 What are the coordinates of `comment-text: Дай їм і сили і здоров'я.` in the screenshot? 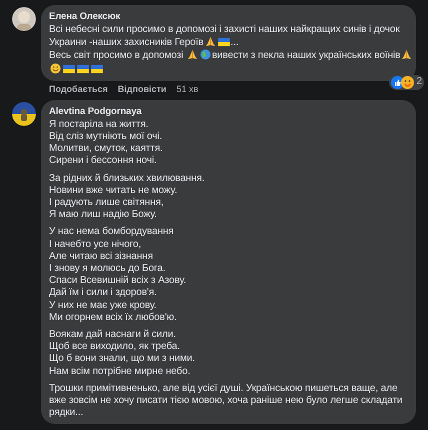 It's located at (103, 293).